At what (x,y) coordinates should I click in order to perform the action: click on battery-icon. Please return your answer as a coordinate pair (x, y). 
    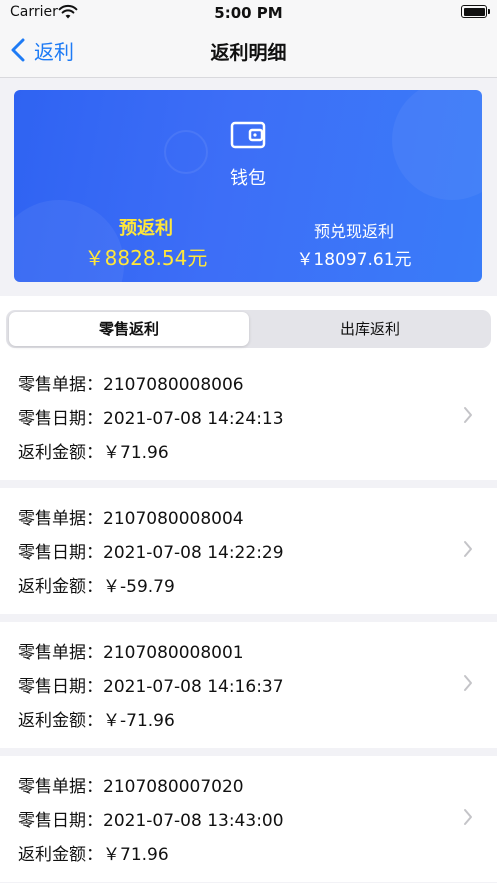
    Looking at the image, I should click on (475, 11).